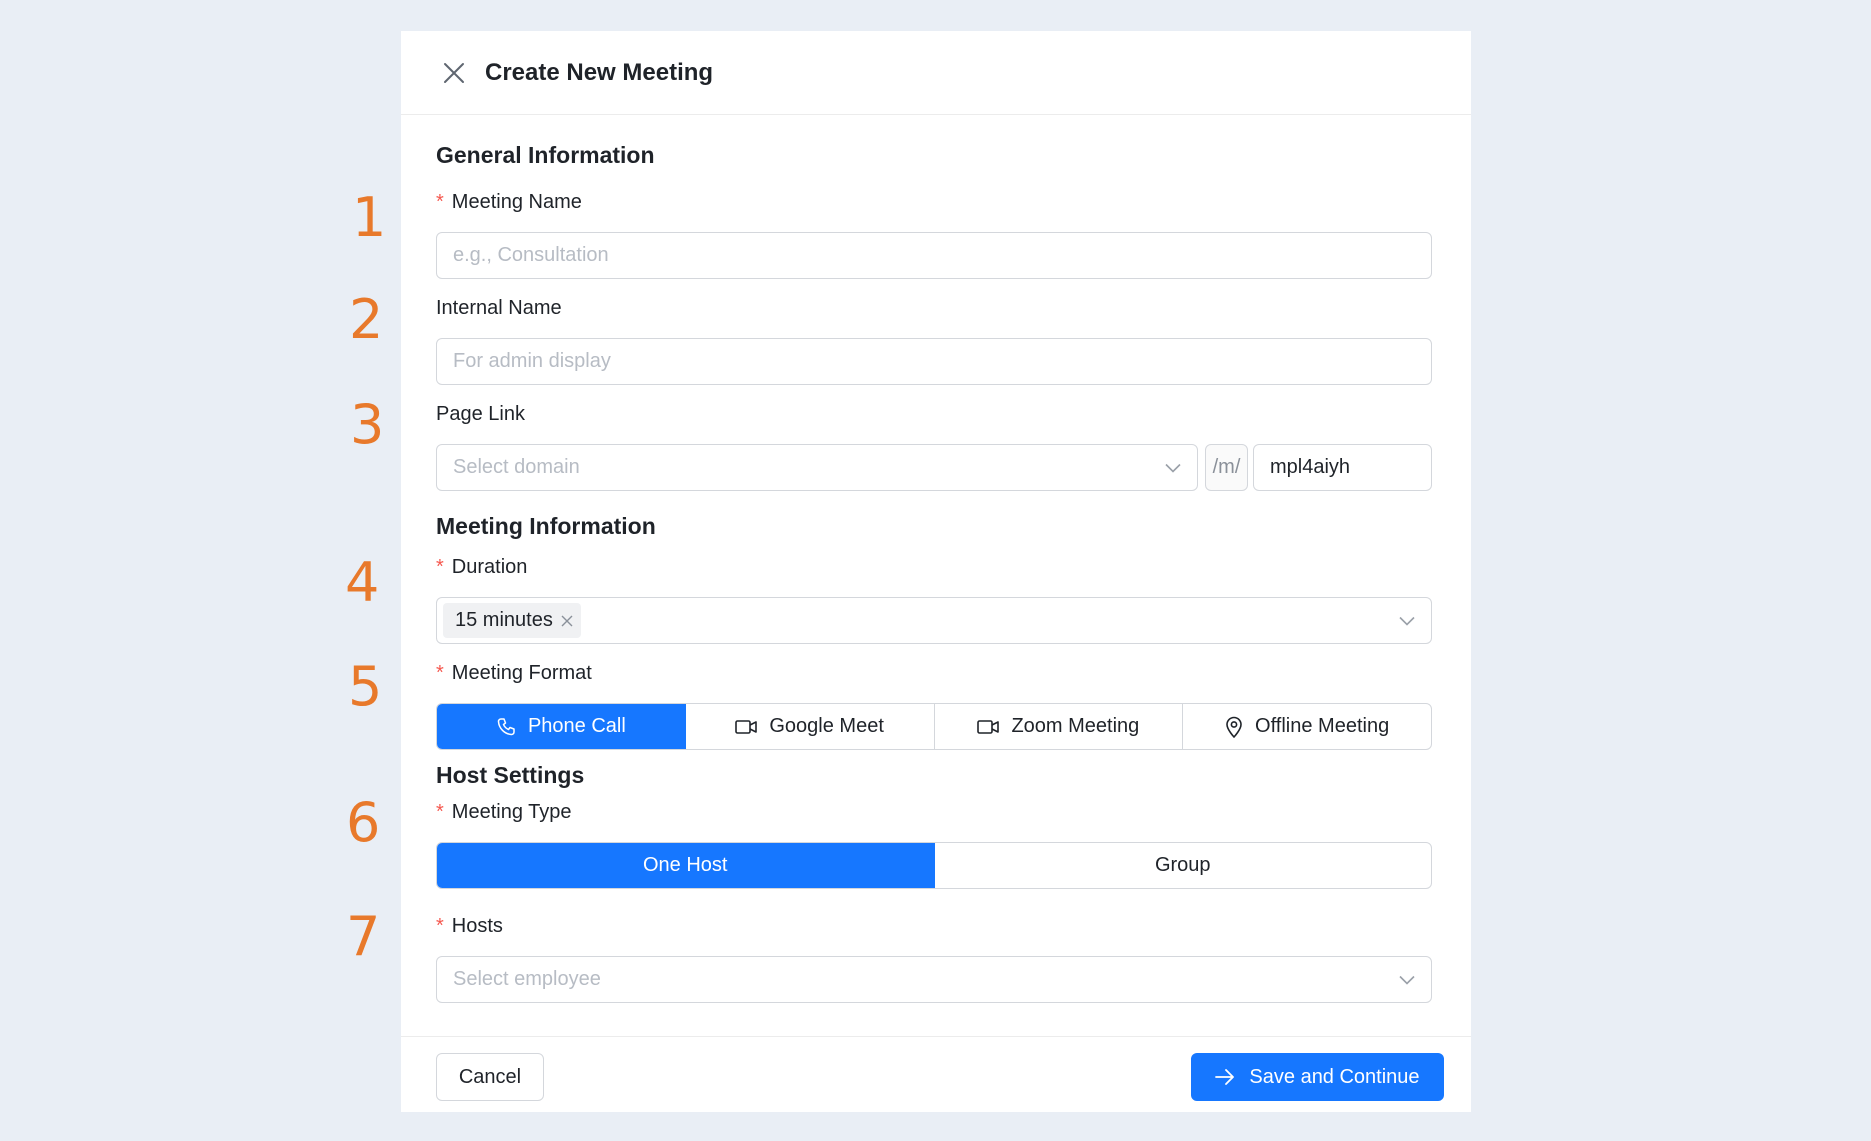  What do you see at coordinates (1075, 726) in the screenshot?
I see `format-option-label: Zoom Meeting` at bounding box center [1075, 726].